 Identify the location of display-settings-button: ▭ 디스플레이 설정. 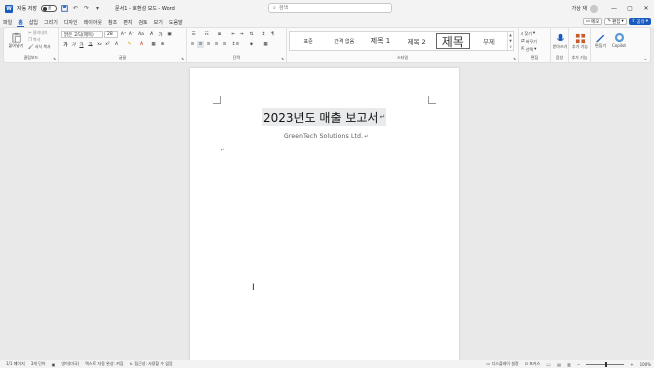
(503, 364).